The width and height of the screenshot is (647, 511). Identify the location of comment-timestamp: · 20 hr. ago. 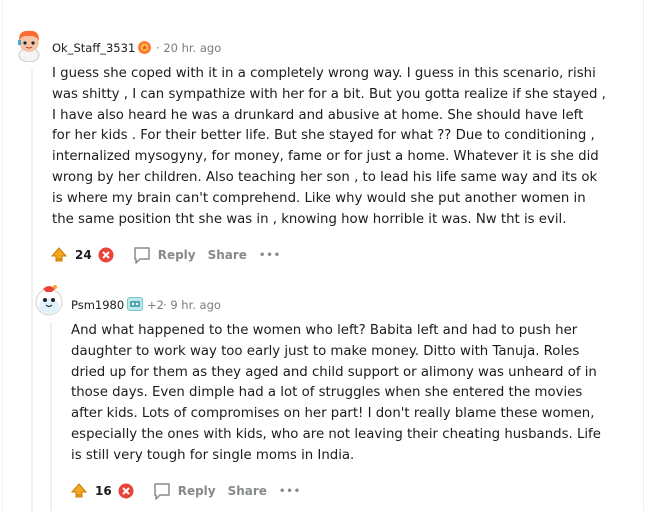
(188, 48).